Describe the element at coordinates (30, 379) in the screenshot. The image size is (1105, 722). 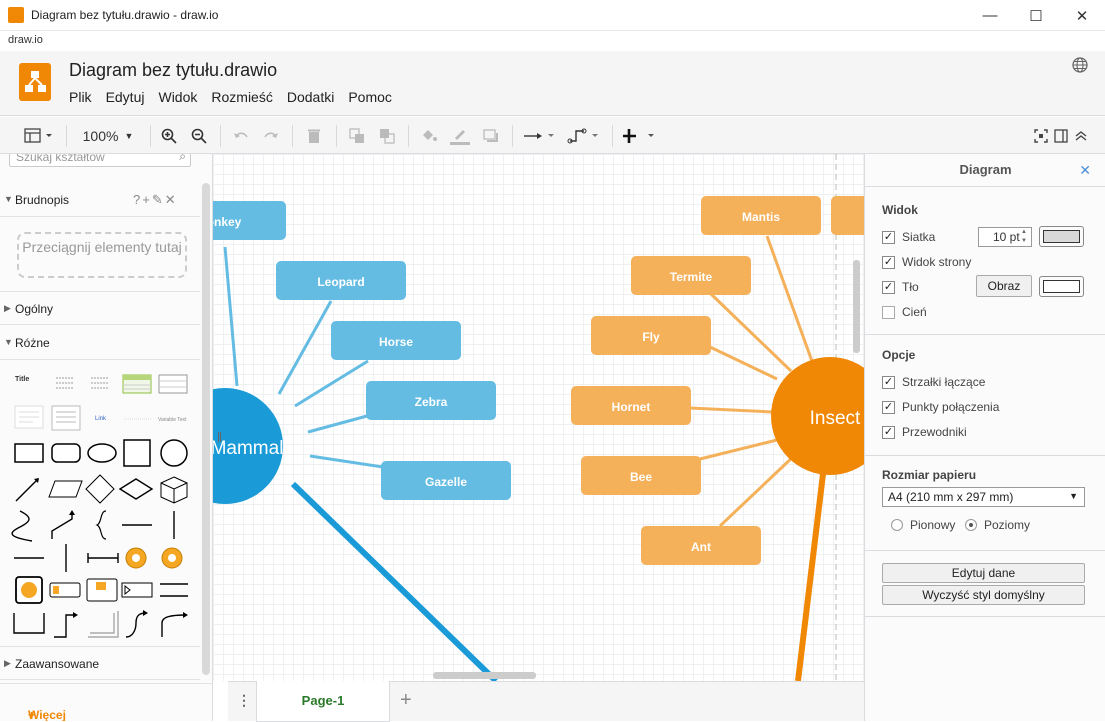
I see `shape-title: Title` at that location.